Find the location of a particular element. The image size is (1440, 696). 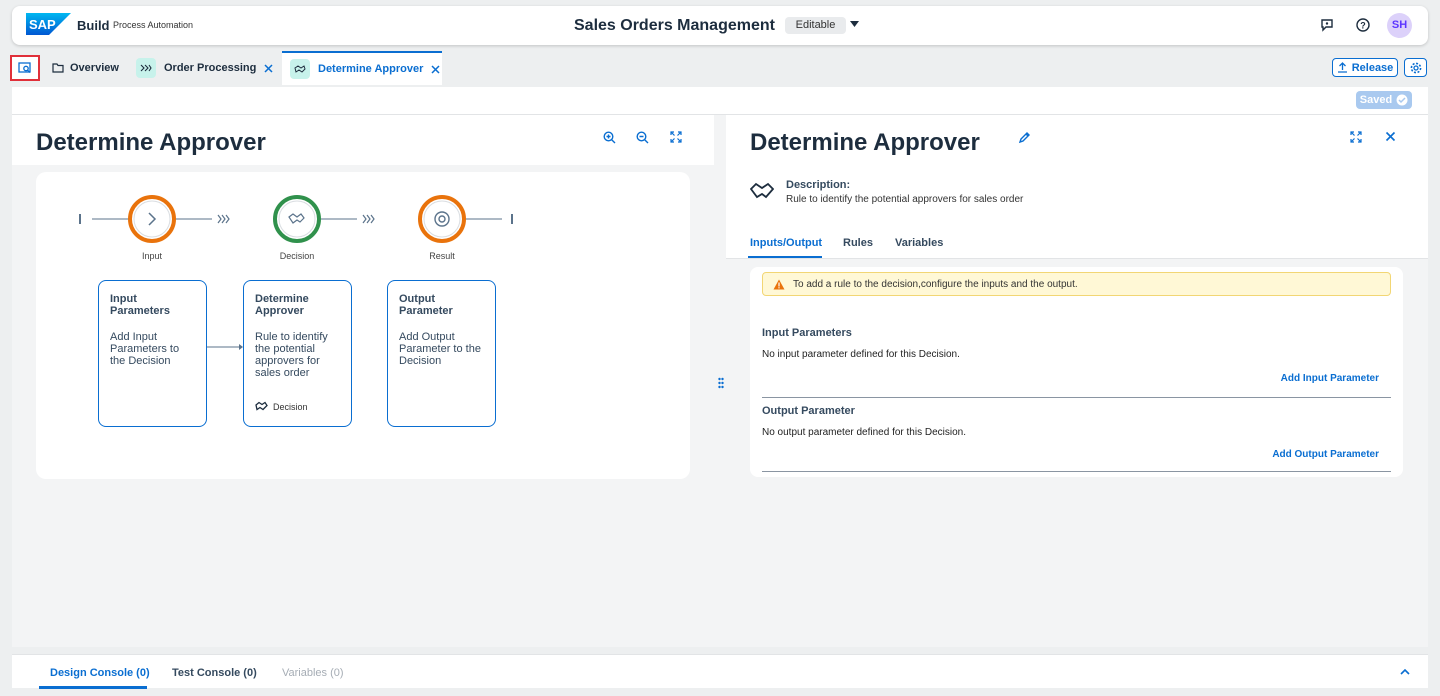

sap-logo-icon: SAP is located at coordinates (48, 24).